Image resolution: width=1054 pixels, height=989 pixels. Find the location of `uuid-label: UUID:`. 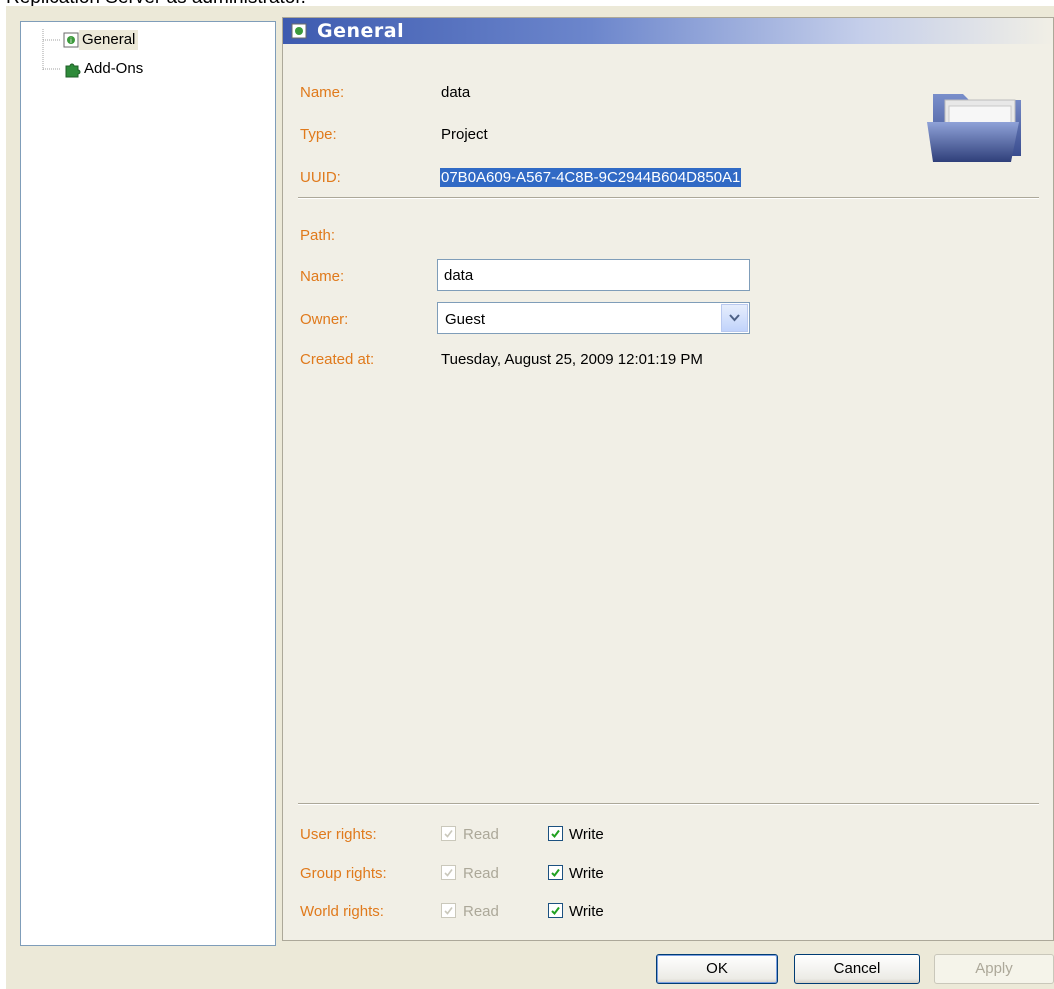

uuid-label: UUID: is located at coordinates (320, 177).